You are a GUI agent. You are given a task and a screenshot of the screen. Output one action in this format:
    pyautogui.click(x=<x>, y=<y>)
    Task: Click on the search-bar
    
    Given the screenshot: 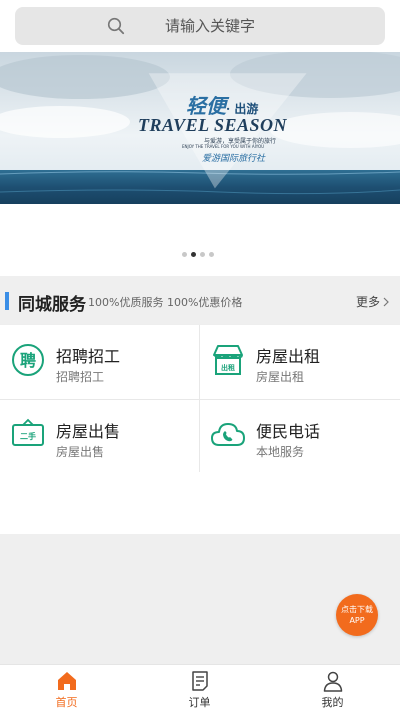 What is the action you would take?
    pyautogui.click(x=200, y=26)
    